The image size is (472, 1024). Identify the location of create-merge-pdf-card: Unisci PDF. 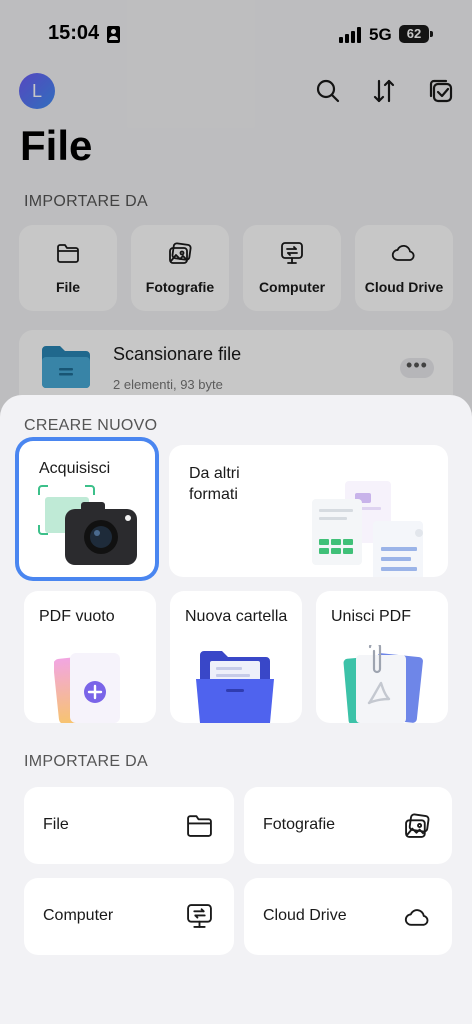
(382, 657).